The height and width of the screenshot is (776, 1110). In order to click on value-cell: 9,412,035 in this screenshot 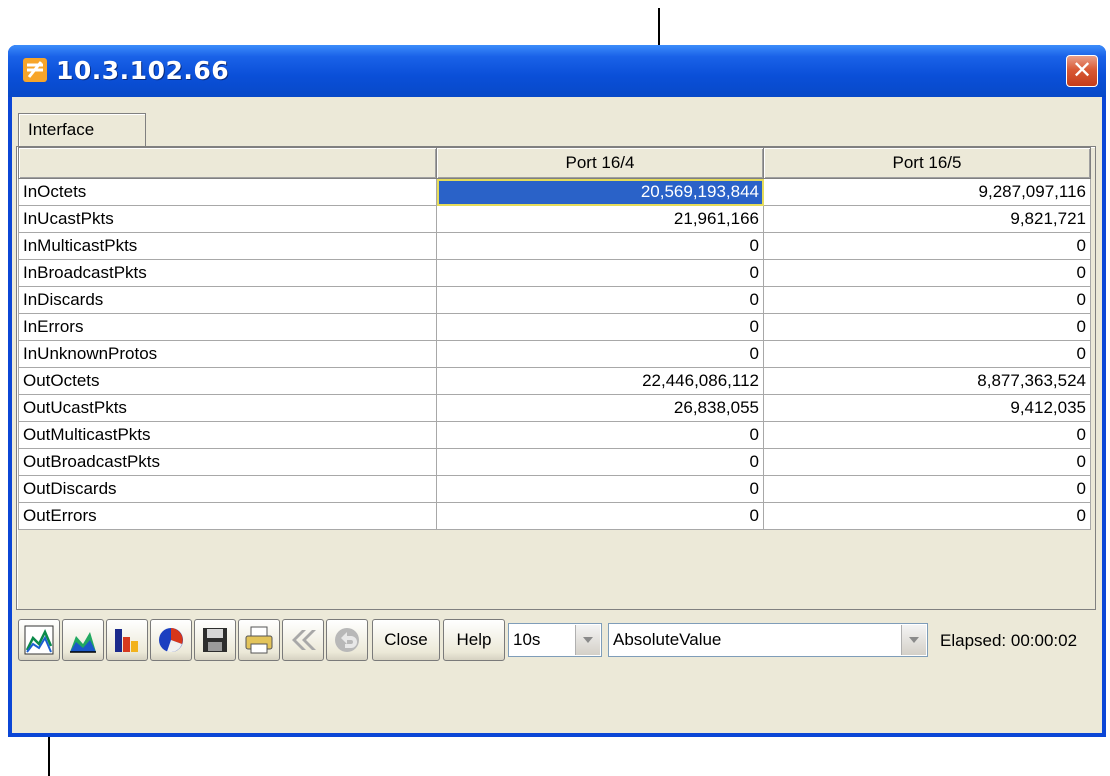, I will do `click(927, 408)`.